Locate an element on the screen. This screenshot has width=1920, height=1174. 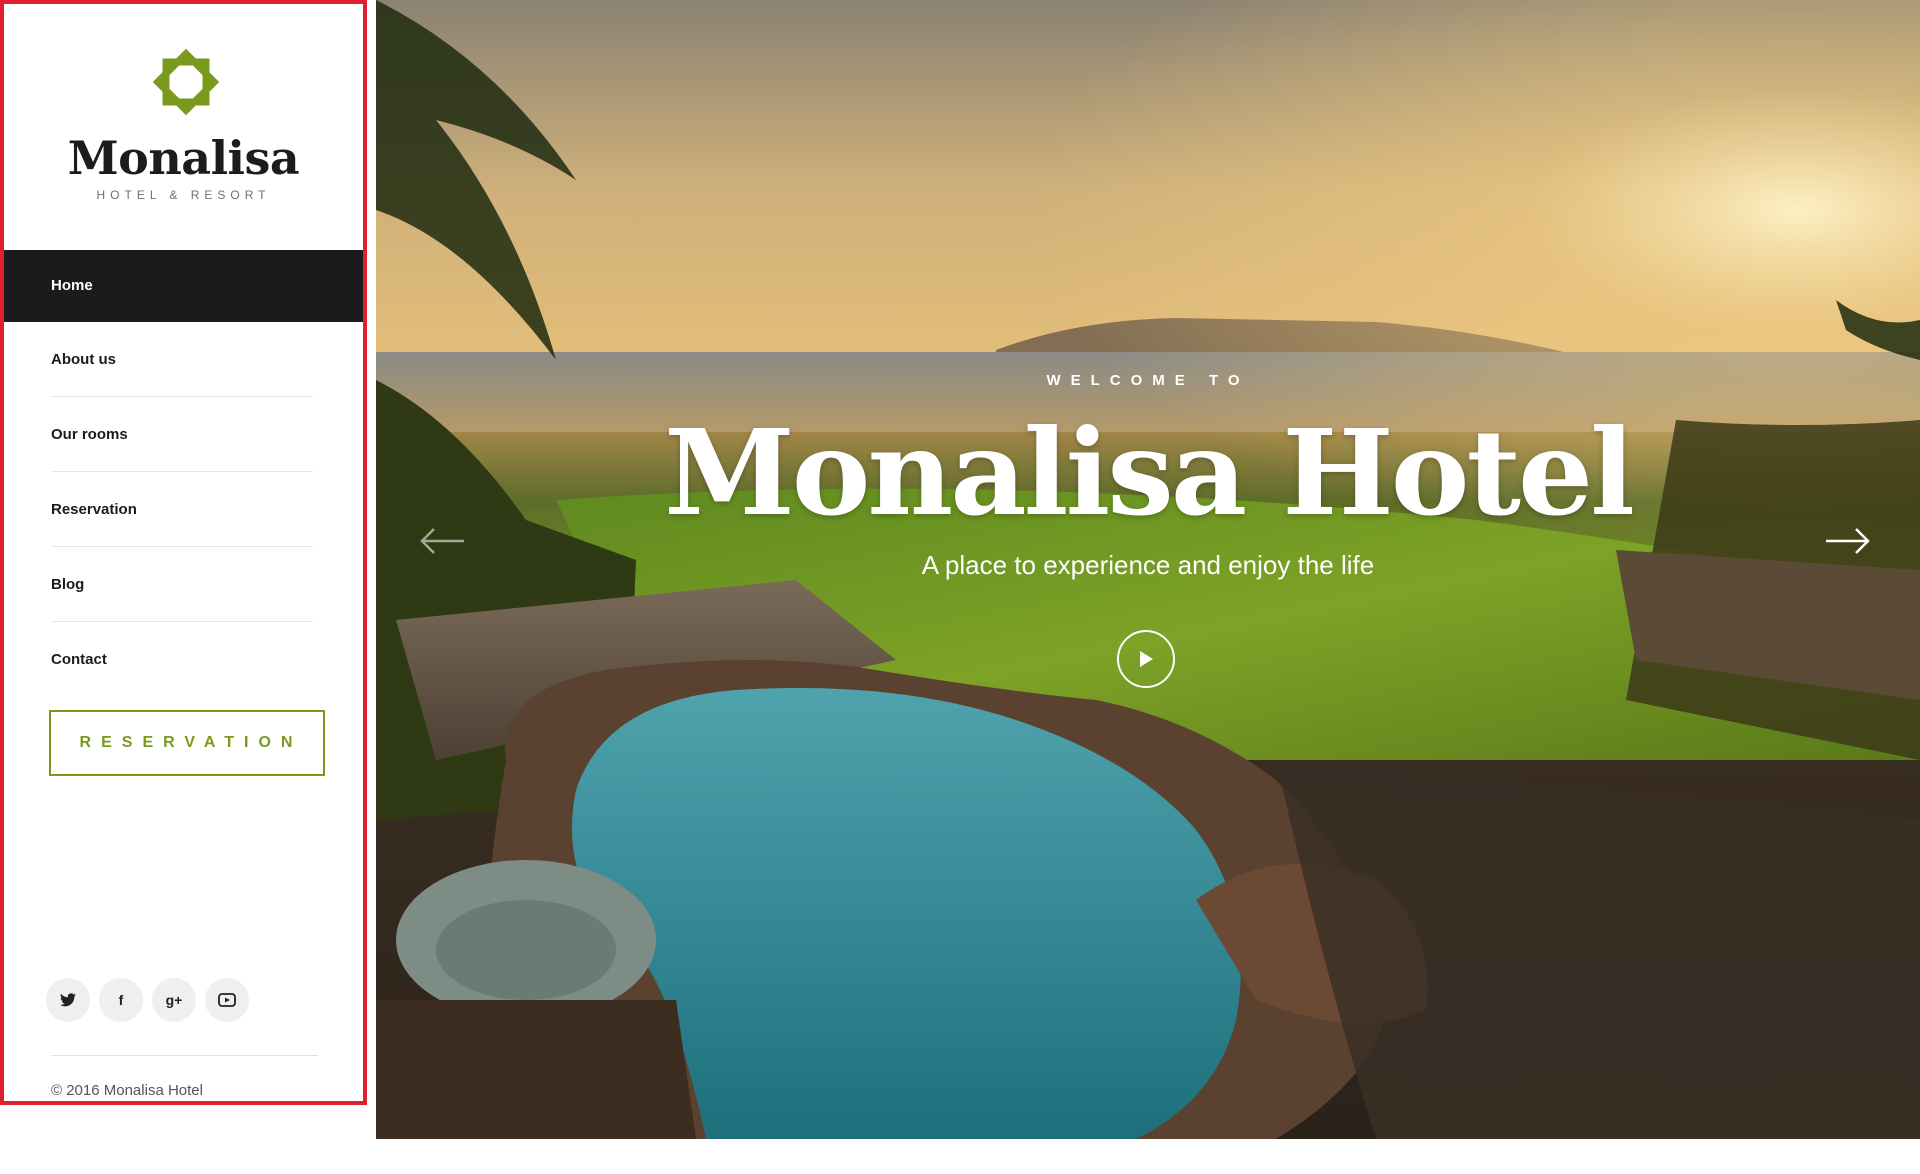
nav-item-contact: Contact is located at coordinates (183, 659).